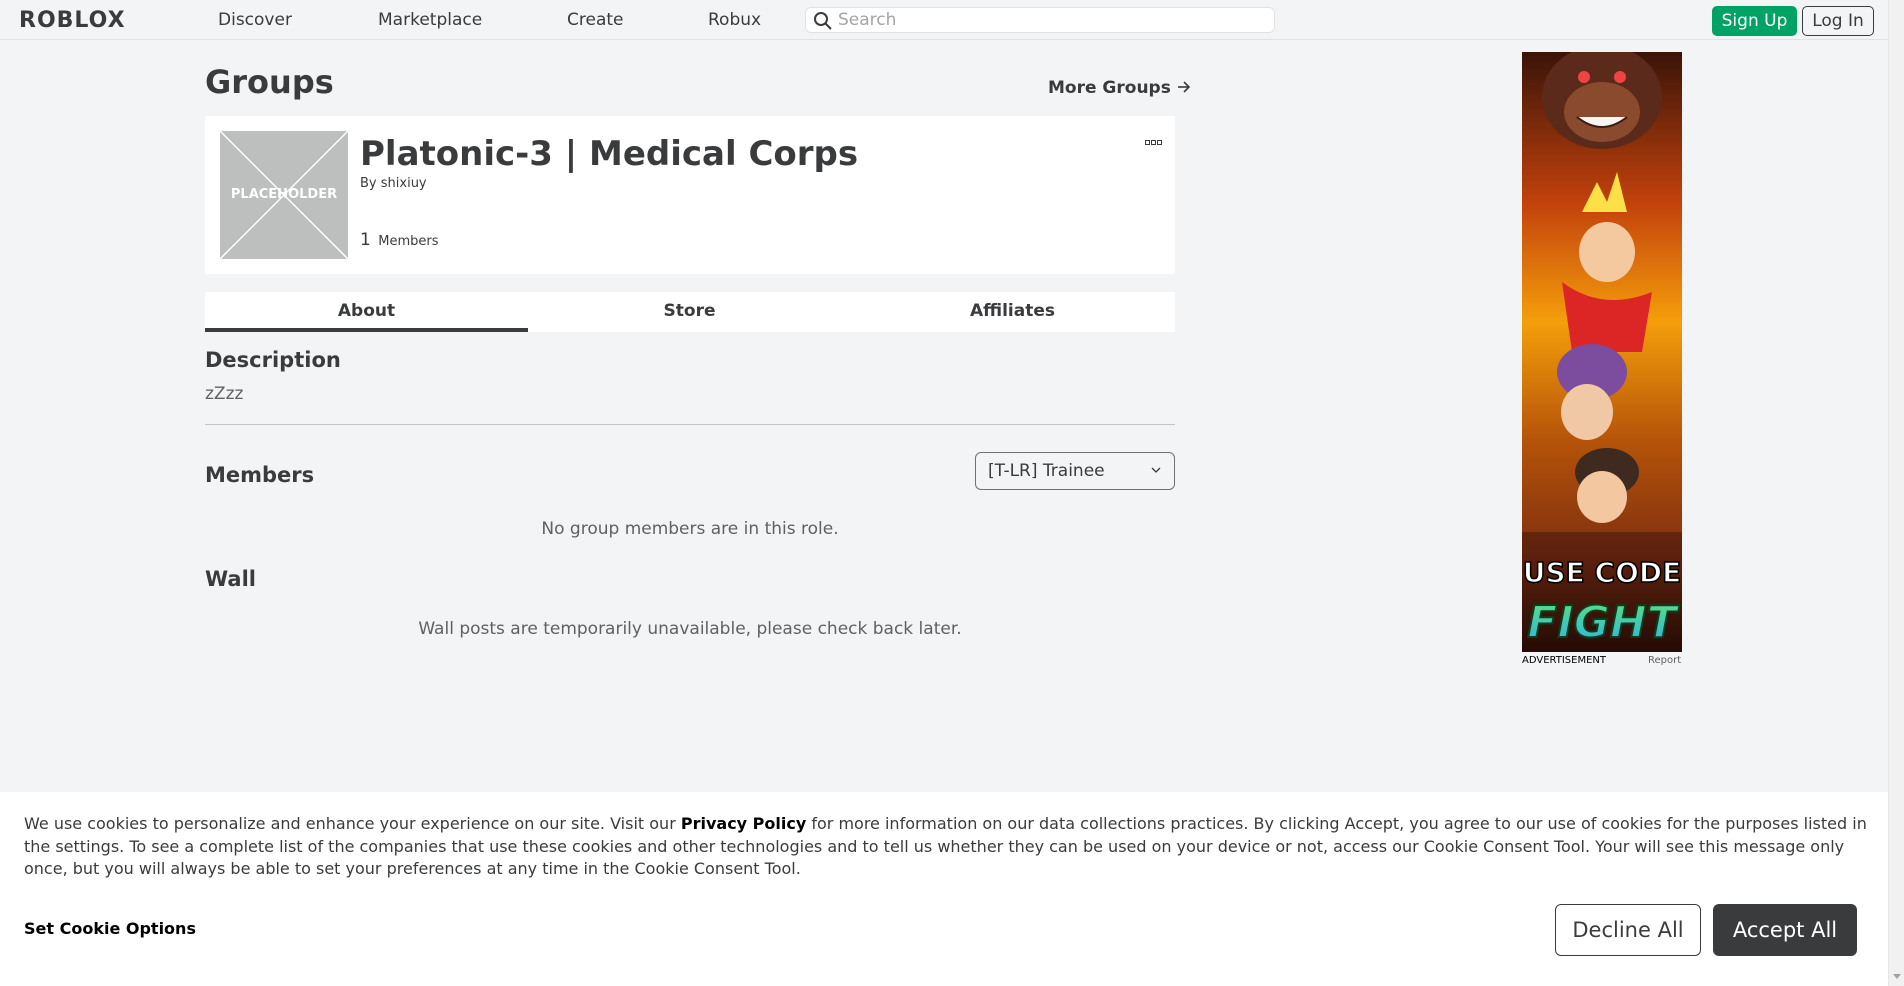  Describe the element at coordinates (408, 241) in the screenshot. I see `member-count-label: Members` at that location.